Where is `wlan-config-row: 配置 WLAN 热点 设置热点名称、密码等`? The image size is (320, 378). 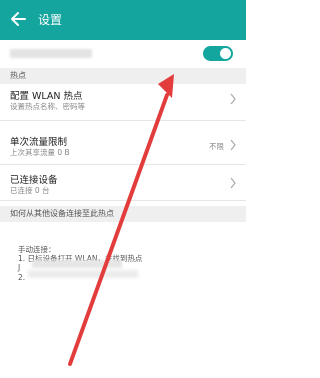
wlan-config-row: 配置 WLAN 热点 设置热点名称、密码等 is located at coordinates (123, 102).